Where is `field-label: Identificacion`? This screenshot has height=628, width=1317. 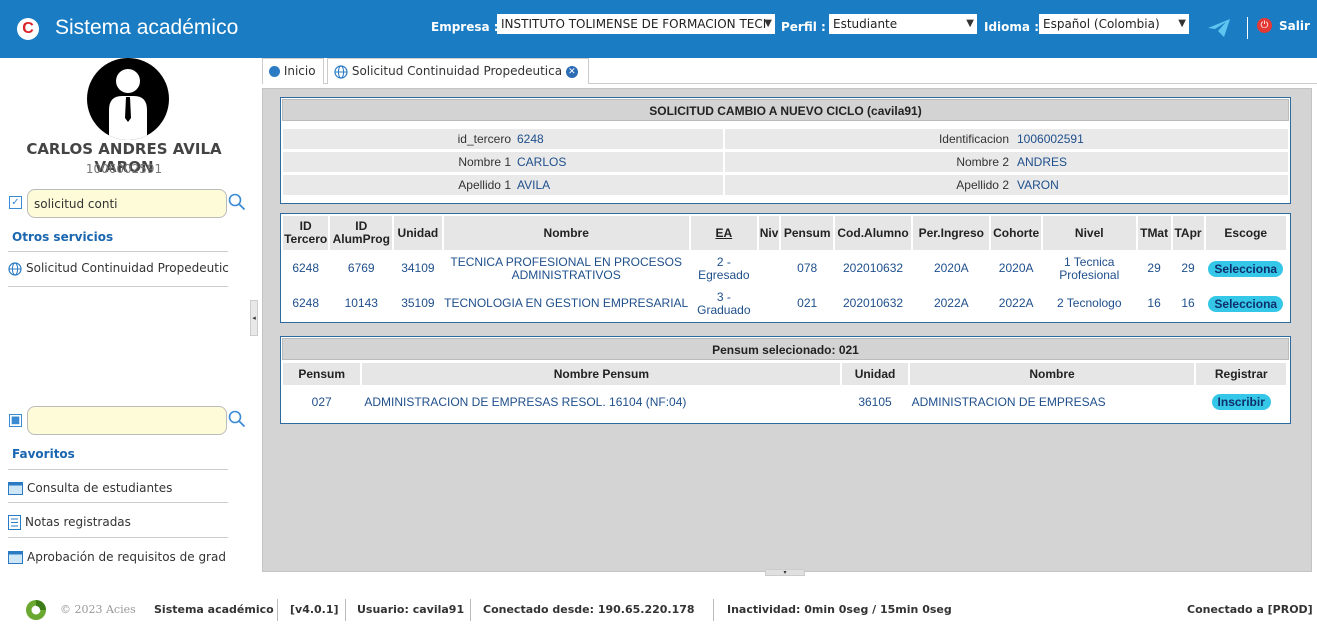 field-label: Identificacion is located at coordinates (973, 139).